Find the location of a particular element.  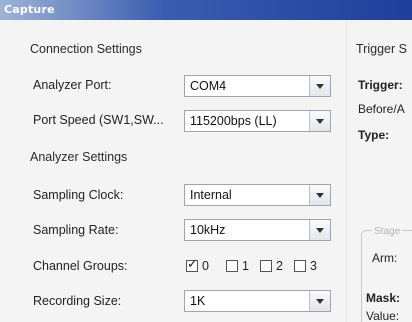

analyzer-port-dropdown-button is located at coordinates (319, 86).